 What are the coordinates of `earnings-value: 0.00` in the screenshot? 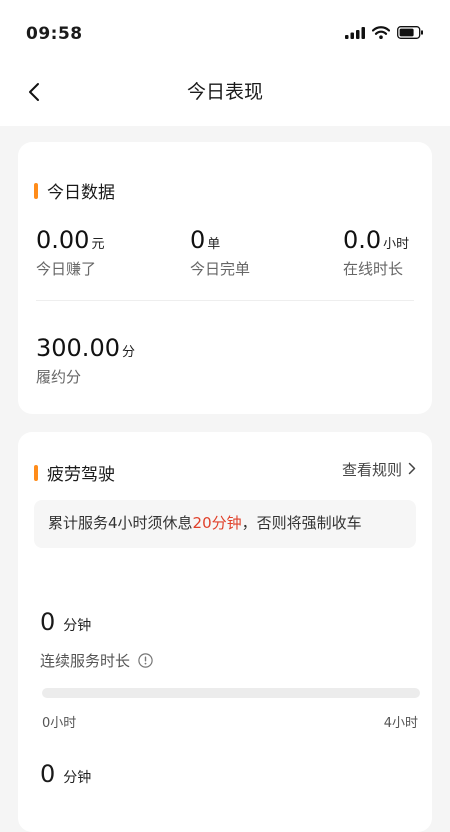 It's located at (63, 240).